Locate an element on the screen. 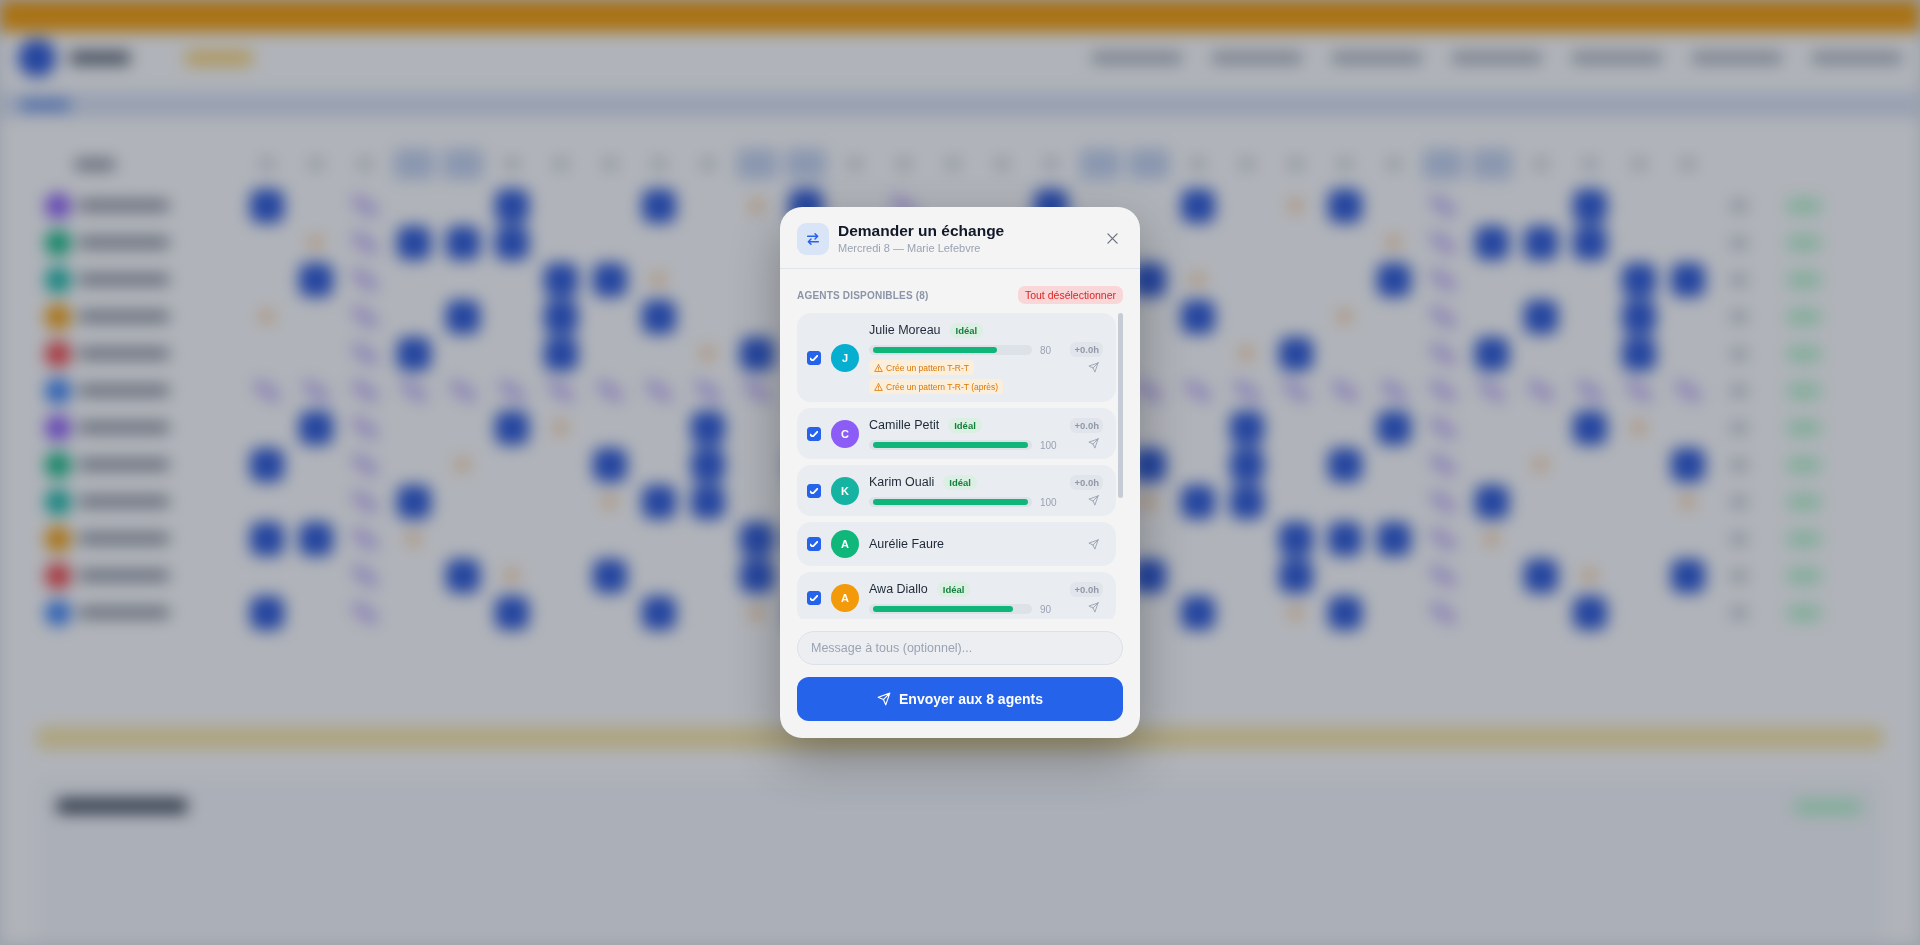 Image resolution: width=1920 pixels, height=945 pixels. agent-avatar: J is located at coordinates (845, 357).